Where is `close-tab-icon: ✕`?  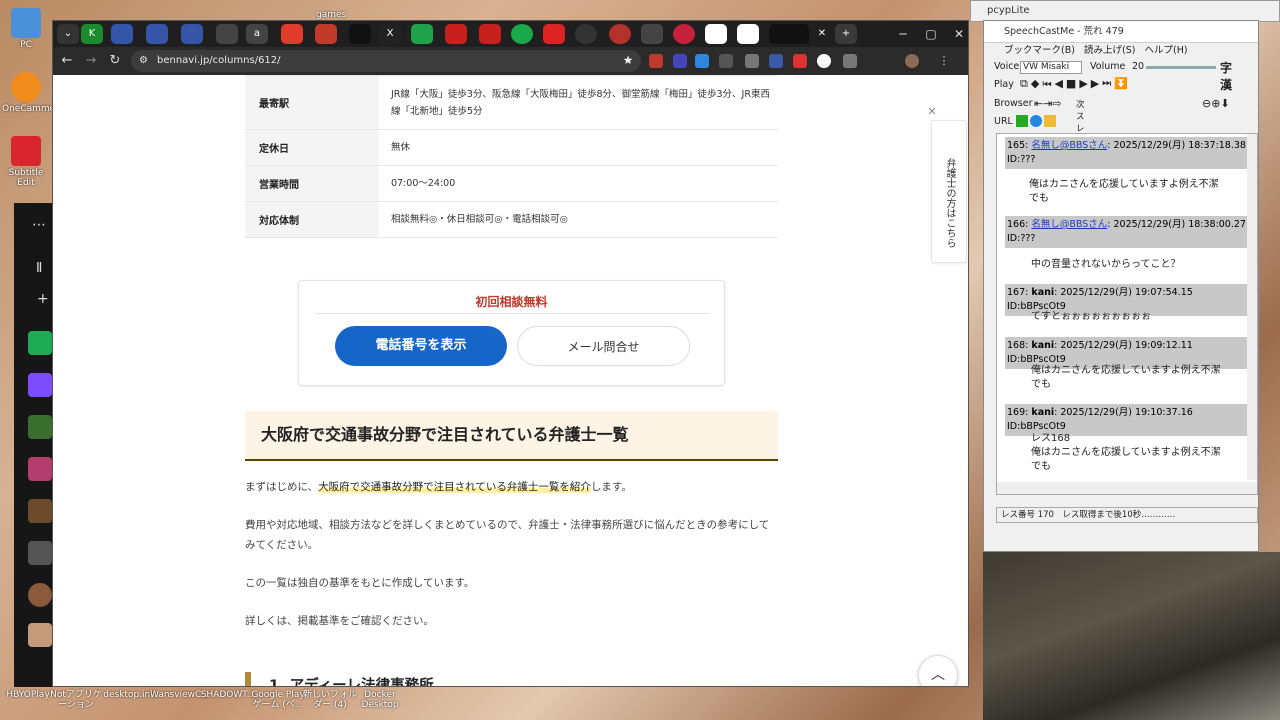 close-tab-icon: ✕ is located at coordinates (822, 34).